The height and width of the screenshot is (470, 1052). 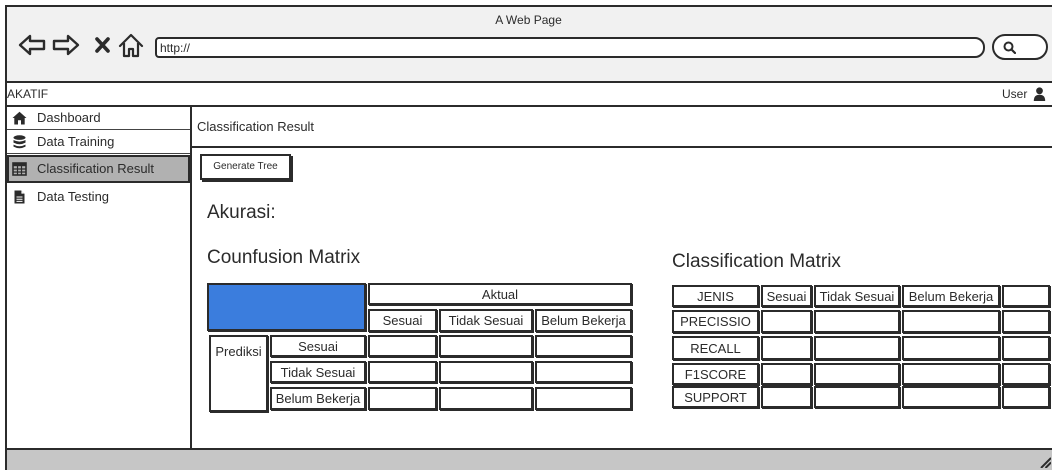 I want to click on classification-row-header: PRECISSIO, so click(x=715, y=321).